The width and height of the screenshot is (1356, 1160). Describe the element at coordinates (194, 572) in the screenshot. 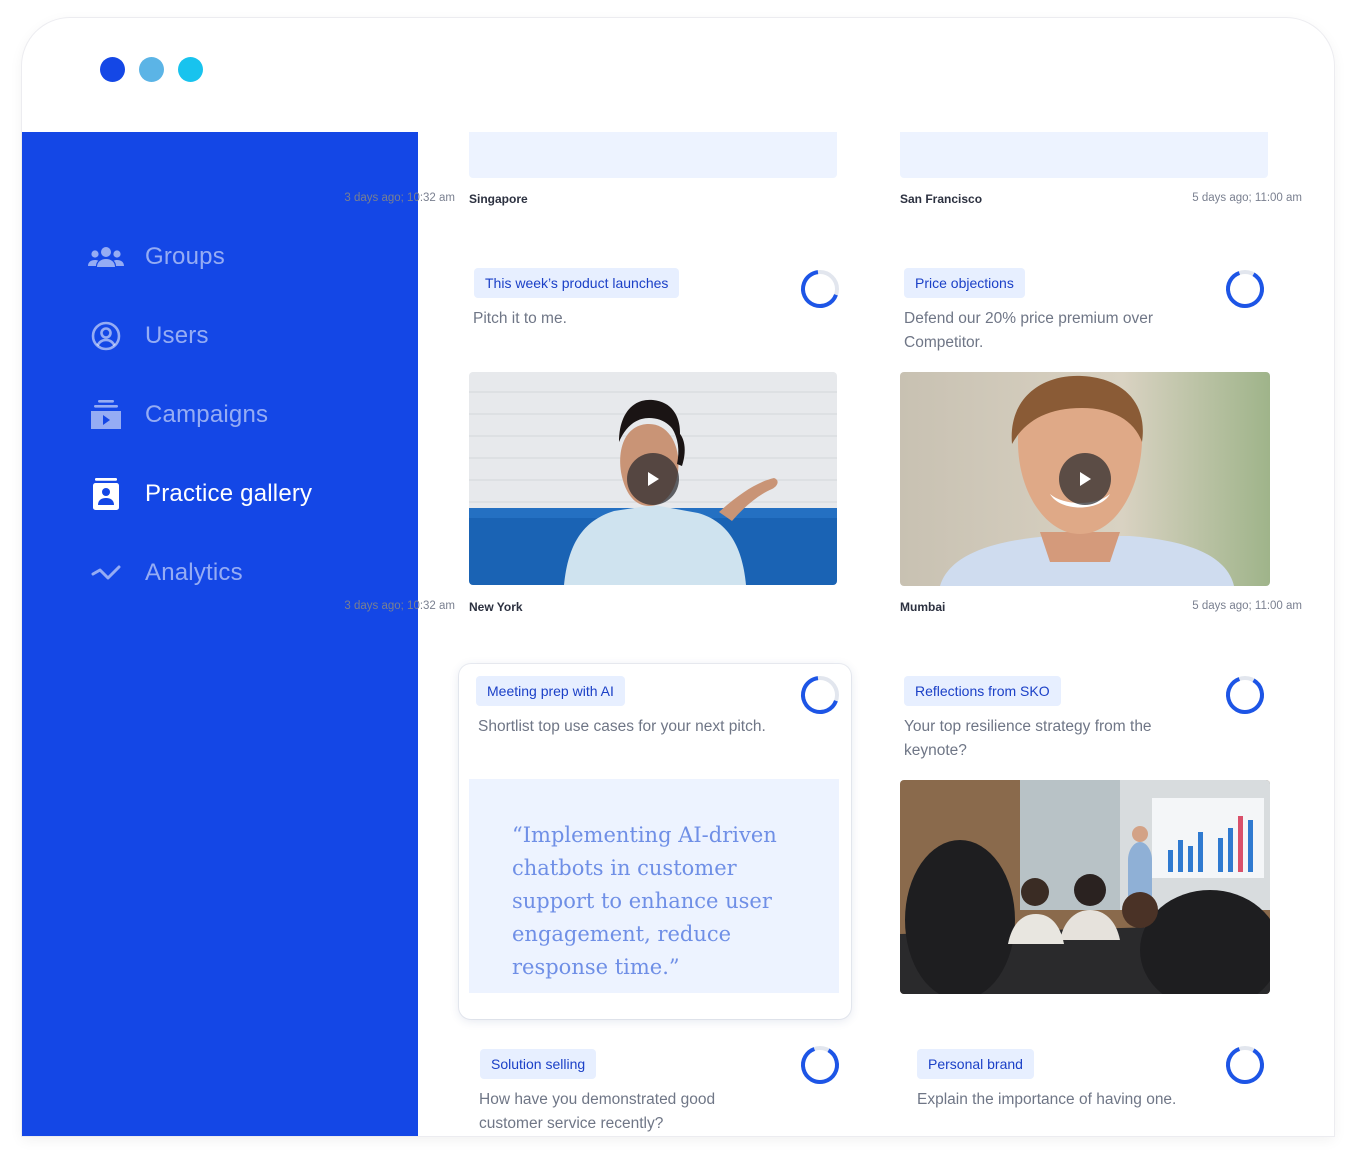

I see `sidebar-item-label: Analytics` at that location.